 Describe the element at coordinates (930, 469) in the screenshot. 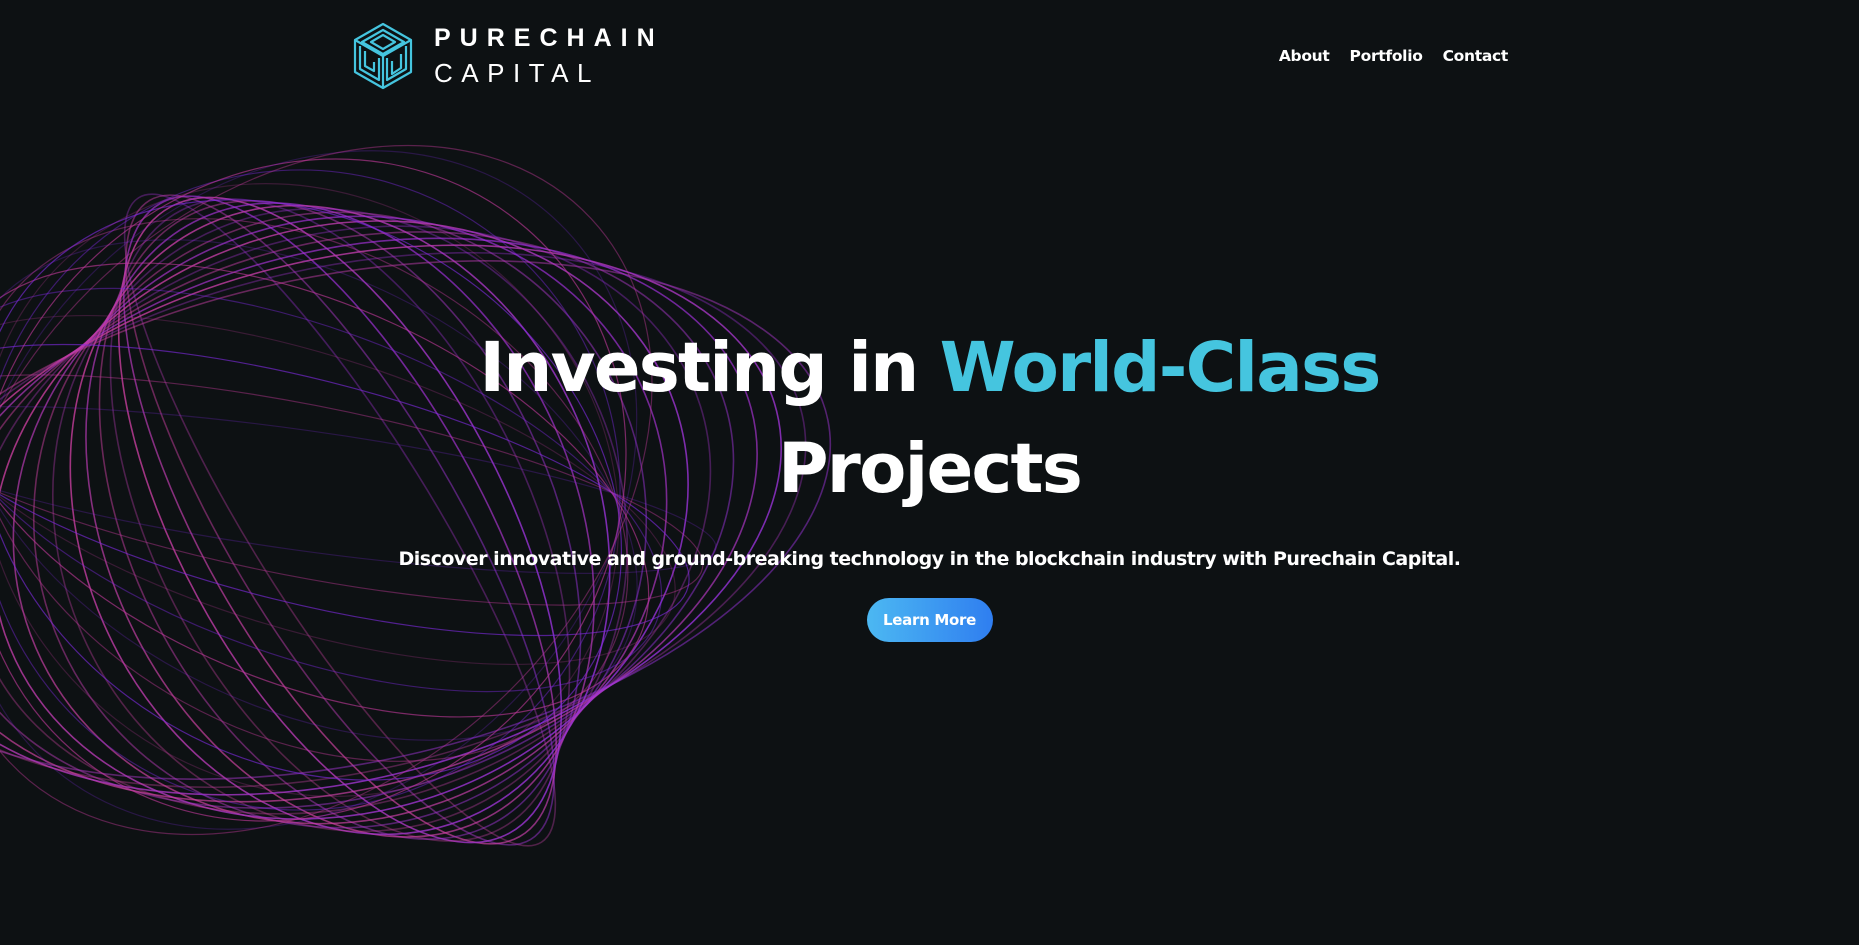

I see `hero-title-part2: Projects` at that location.